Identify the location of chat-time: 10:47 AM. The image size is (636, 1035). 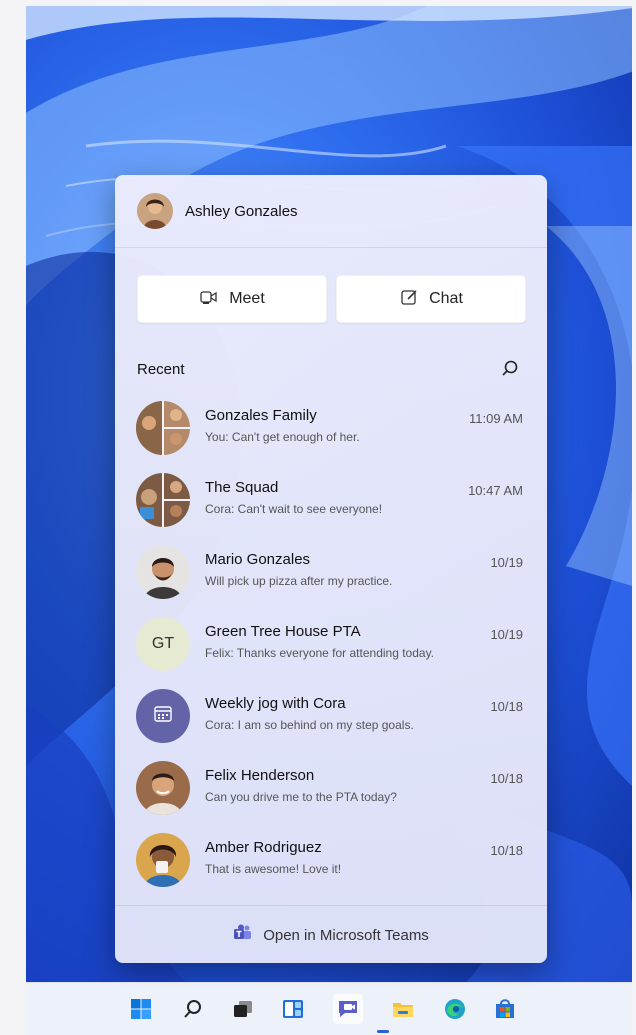
(495, 490).